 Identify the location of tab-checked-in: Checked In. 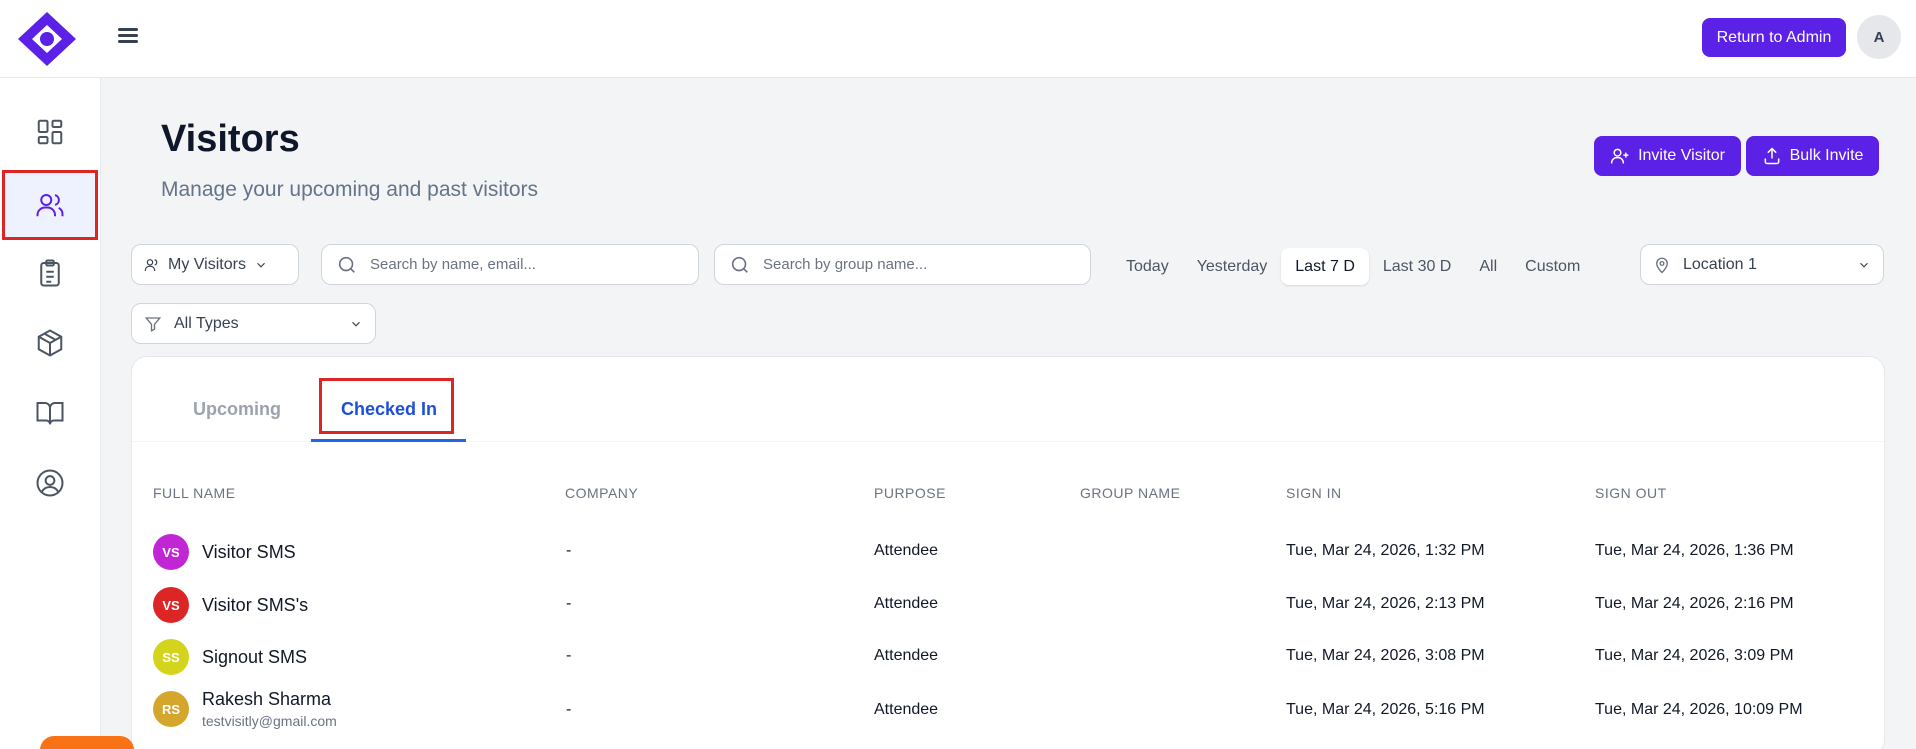
(389, 409).